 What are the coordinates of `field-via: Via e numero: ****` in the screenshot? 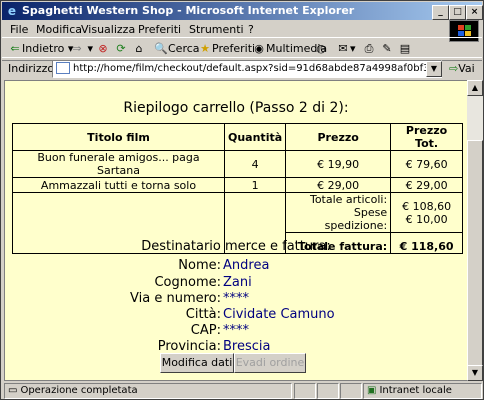 It's located at (236, 298).